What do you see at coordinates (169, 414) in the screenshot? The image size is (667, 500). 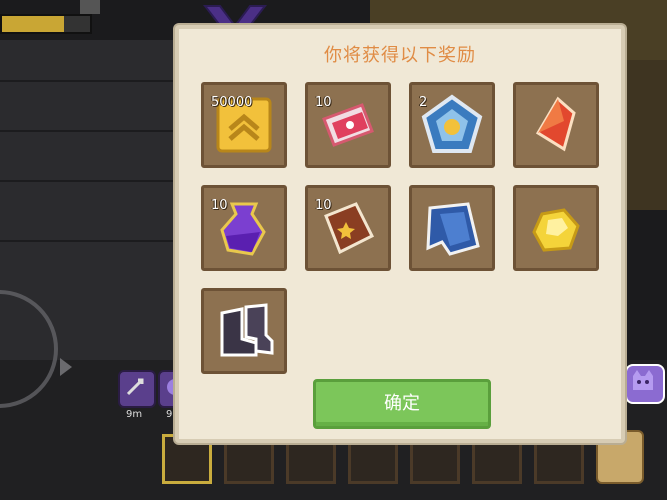 I see `skill-distance: 9` at bounding box center [169, 414].